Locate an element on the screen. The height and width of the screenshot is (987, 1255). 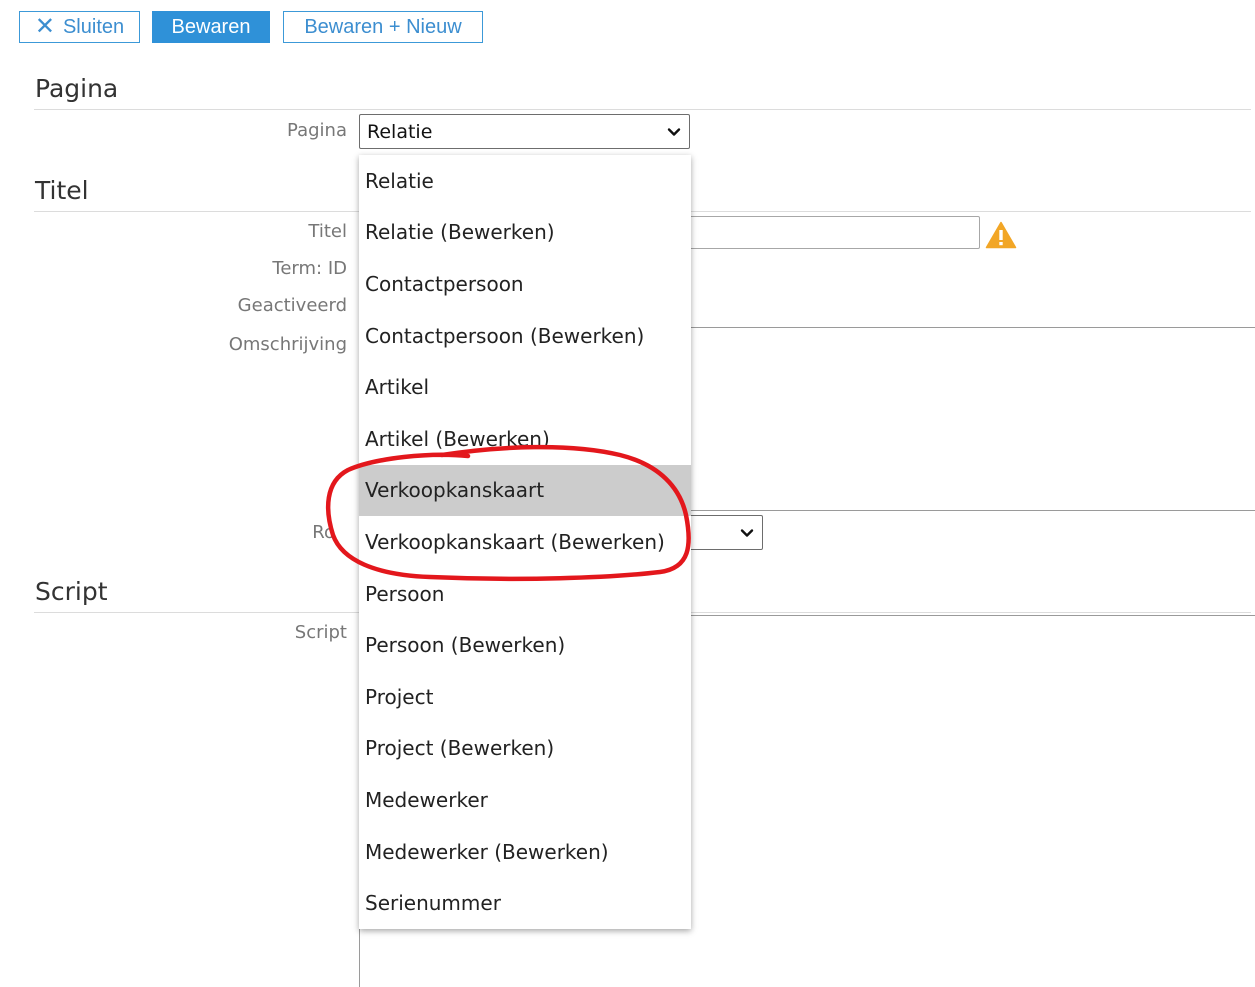
pagina-select: Relatie is located at coordinates (524, 131).